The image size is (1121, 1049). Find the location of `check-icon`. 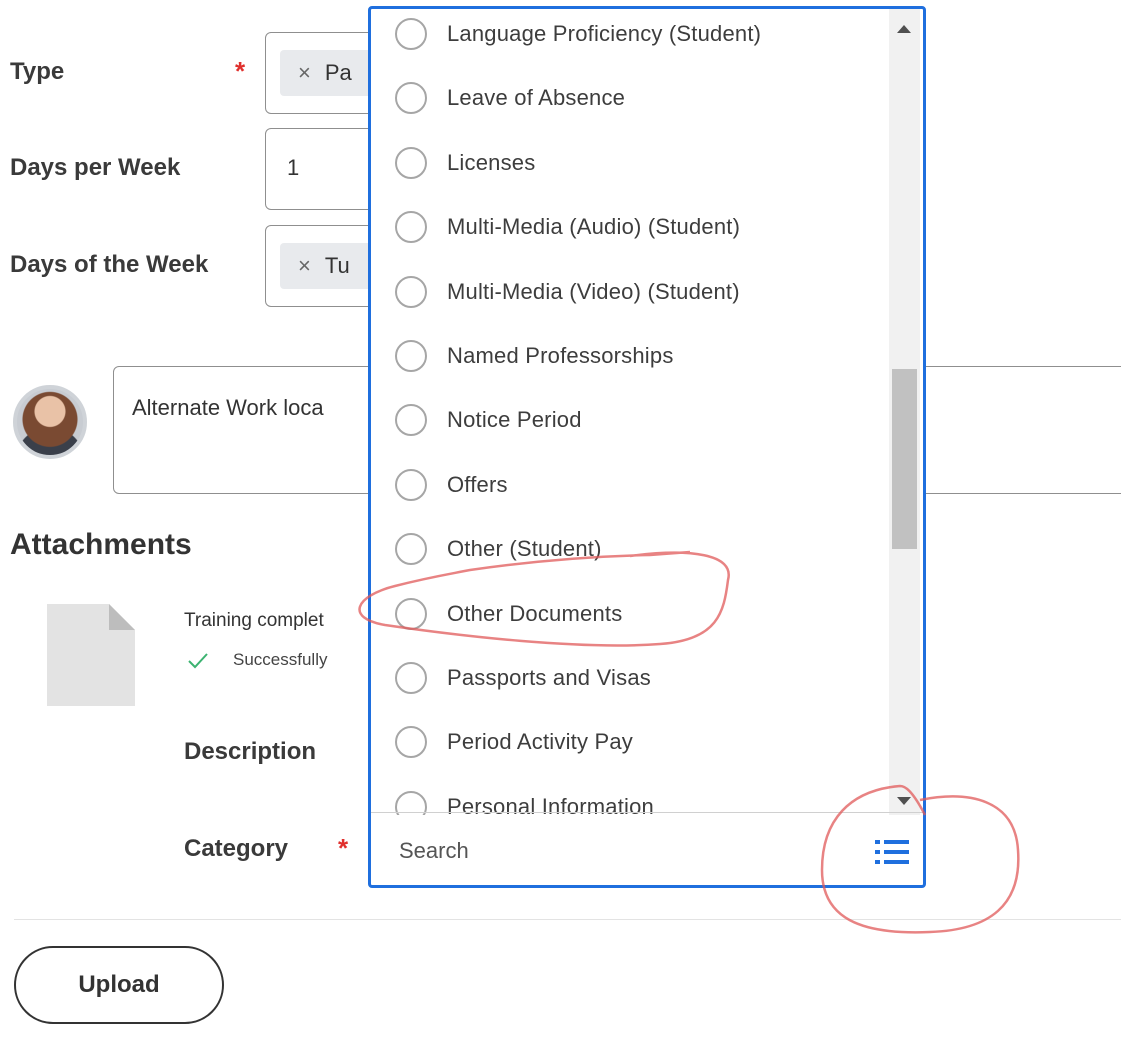

check-icon is located at coordinates (198, 661).